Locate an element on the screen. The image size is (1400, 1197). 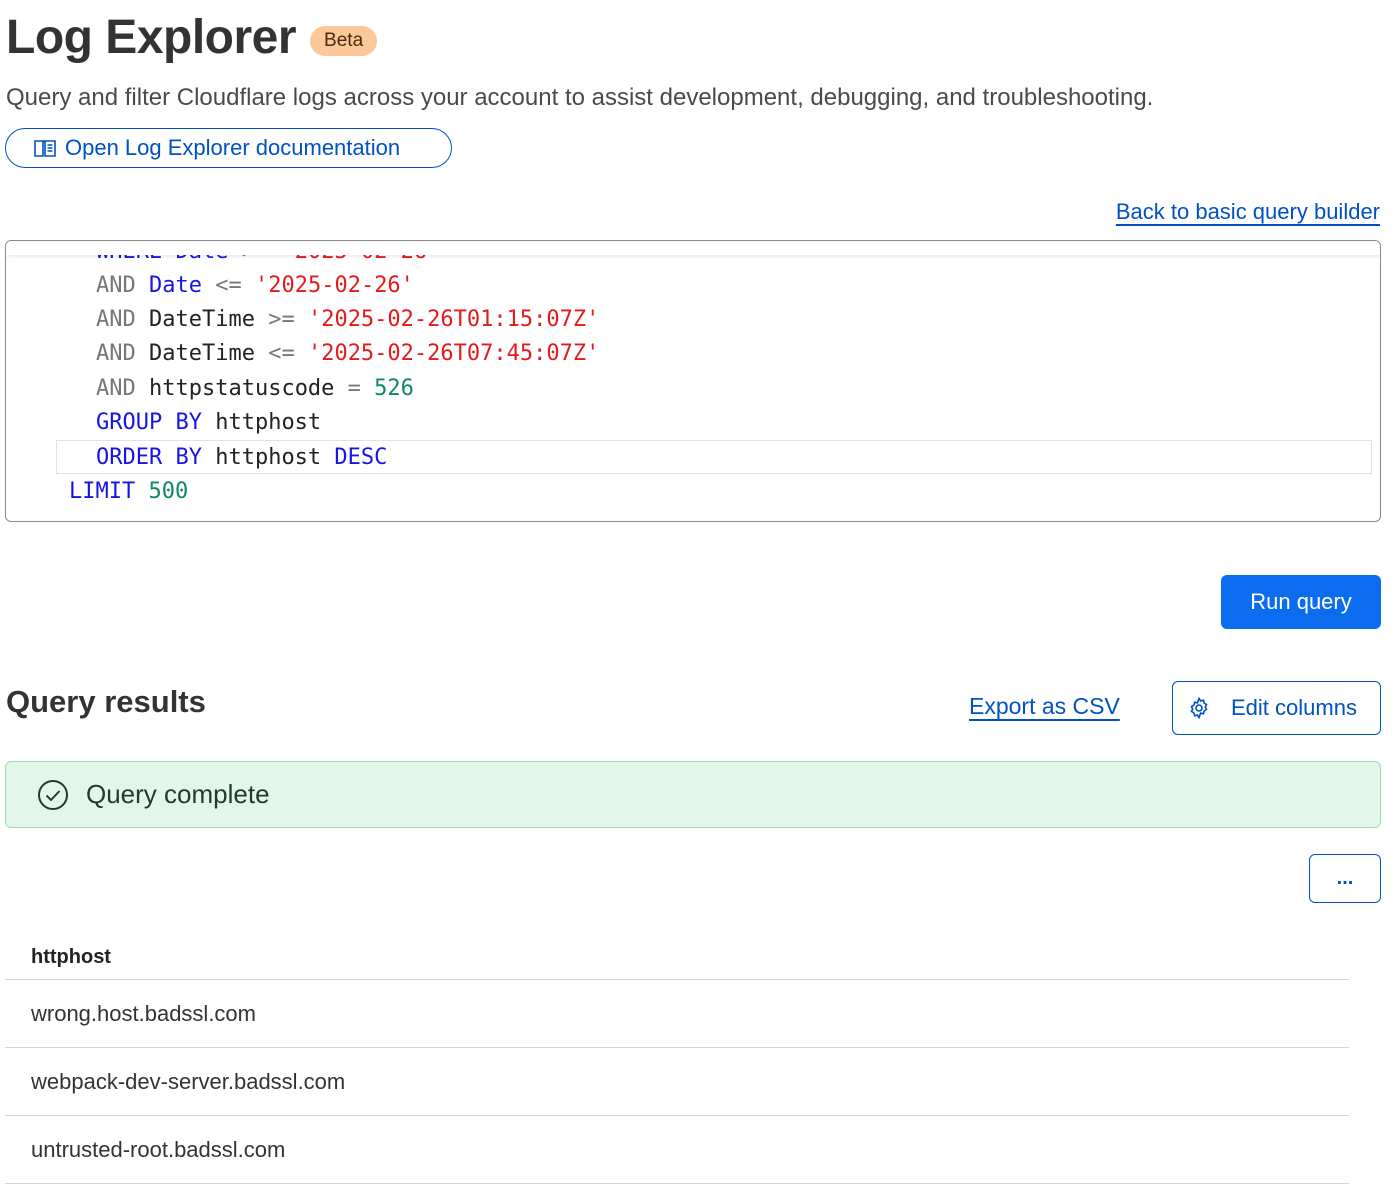
query-status-text: Query complete is located at coordinates (178, 794).